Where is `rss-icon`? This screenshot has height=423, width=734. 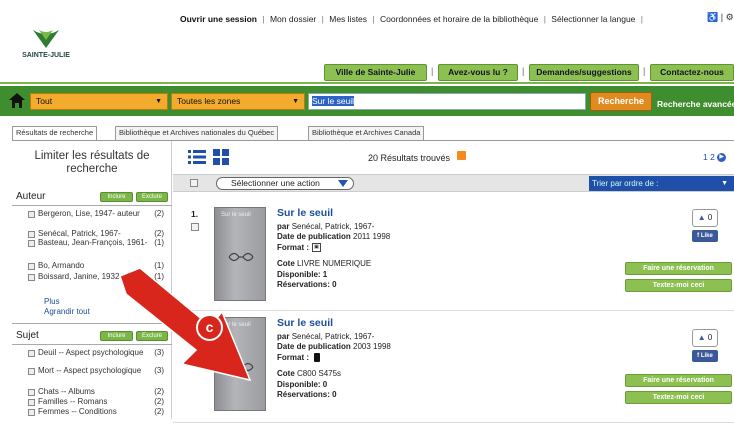 rss-icon is located at coordinates (461, 155).